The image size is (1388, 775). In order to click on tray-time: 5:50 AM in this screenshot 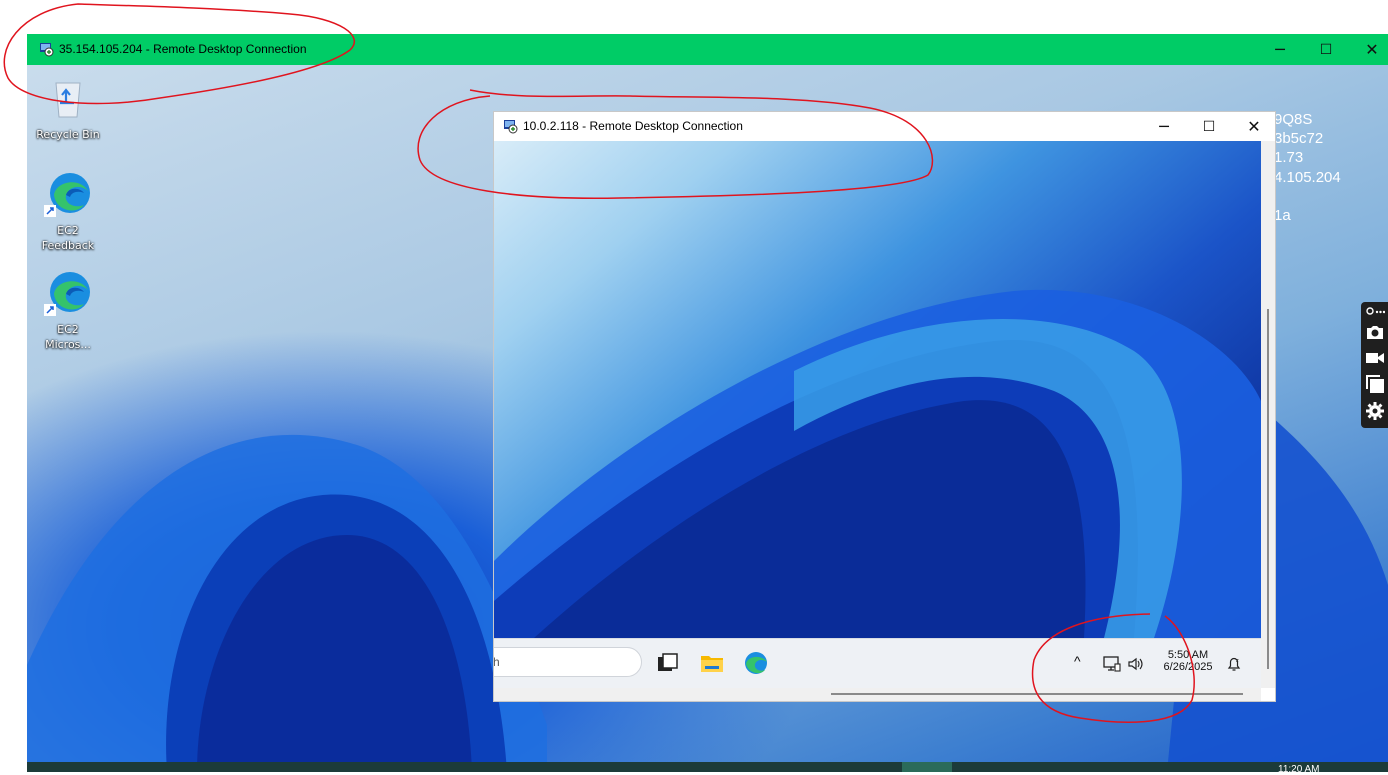, I will do `click(1188, 655)`.